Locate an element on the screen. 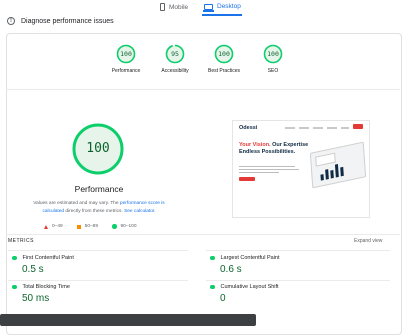  legend-average: 50–89 is located at coordinates (87, 226).